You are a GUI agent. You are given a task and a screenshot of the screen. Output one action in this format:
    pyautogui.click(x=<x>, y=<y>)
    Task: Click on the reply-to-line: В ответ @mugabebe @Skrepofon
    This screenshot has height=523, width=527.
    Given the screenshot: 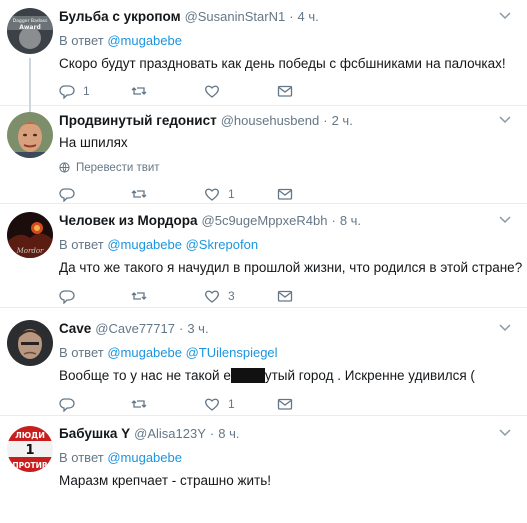 What is the action you would take?
    pyautogui.click(x=288, y=245)
    